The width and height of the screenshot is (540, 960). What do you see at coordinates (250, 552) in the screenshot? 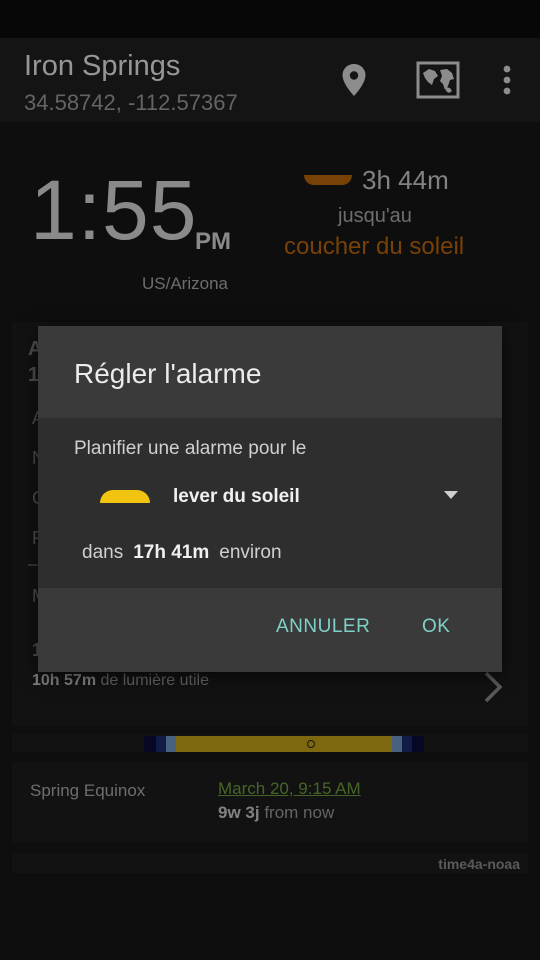
I see `in-suffix: environ` at bounding box center [250, 552].